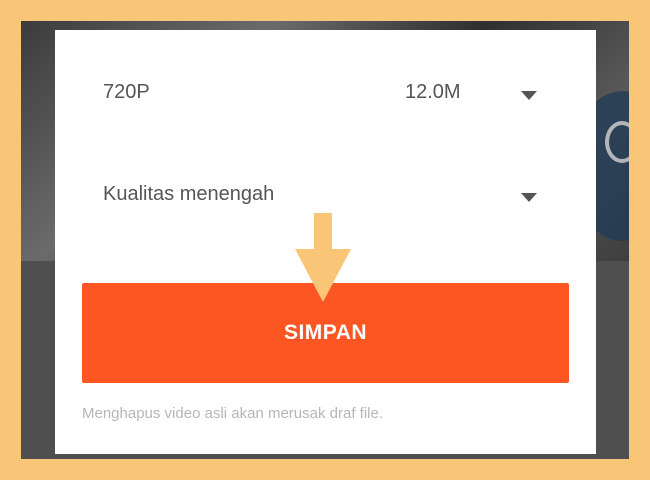  Describe the element at coordinates (325, 93) in the screenshot. I see `resolution-selector: 720P 12.0M` at that location.